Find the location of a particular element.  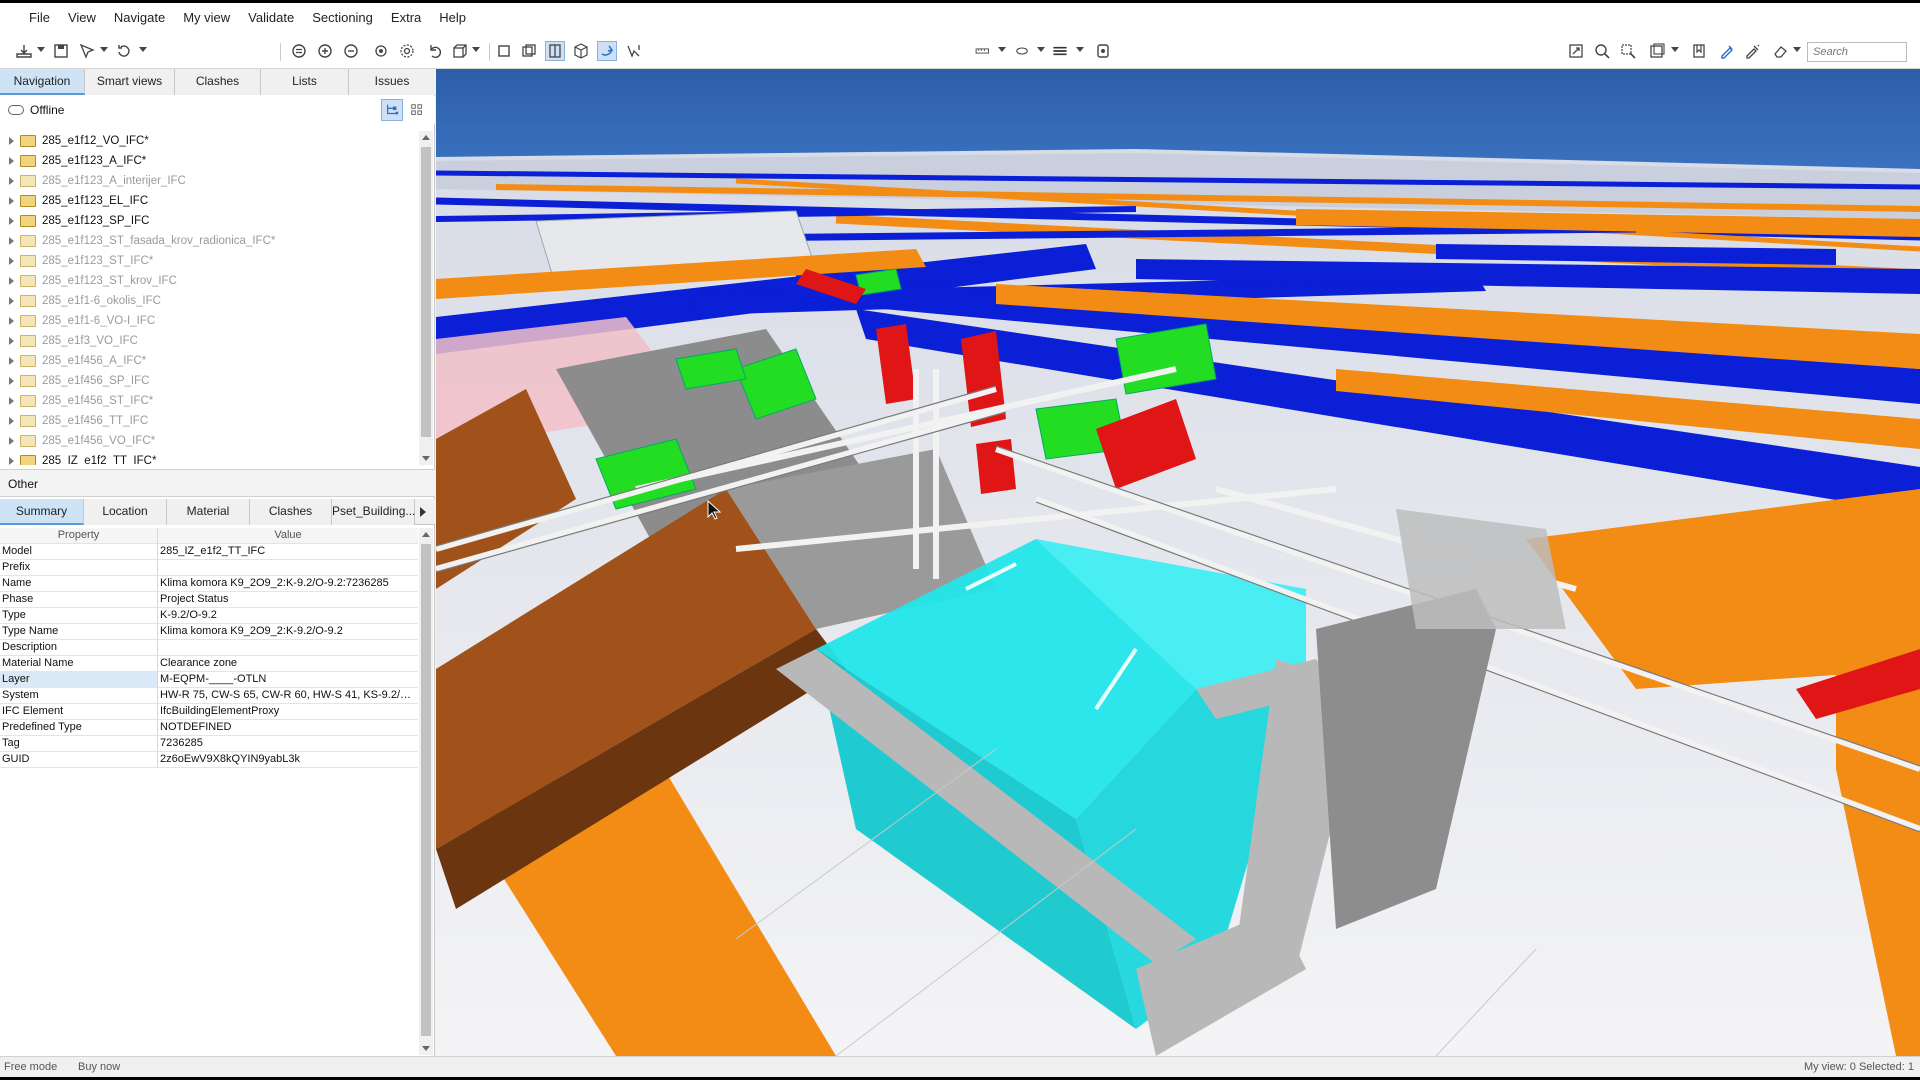

markup-icon is located at coordinates (1727, 51).